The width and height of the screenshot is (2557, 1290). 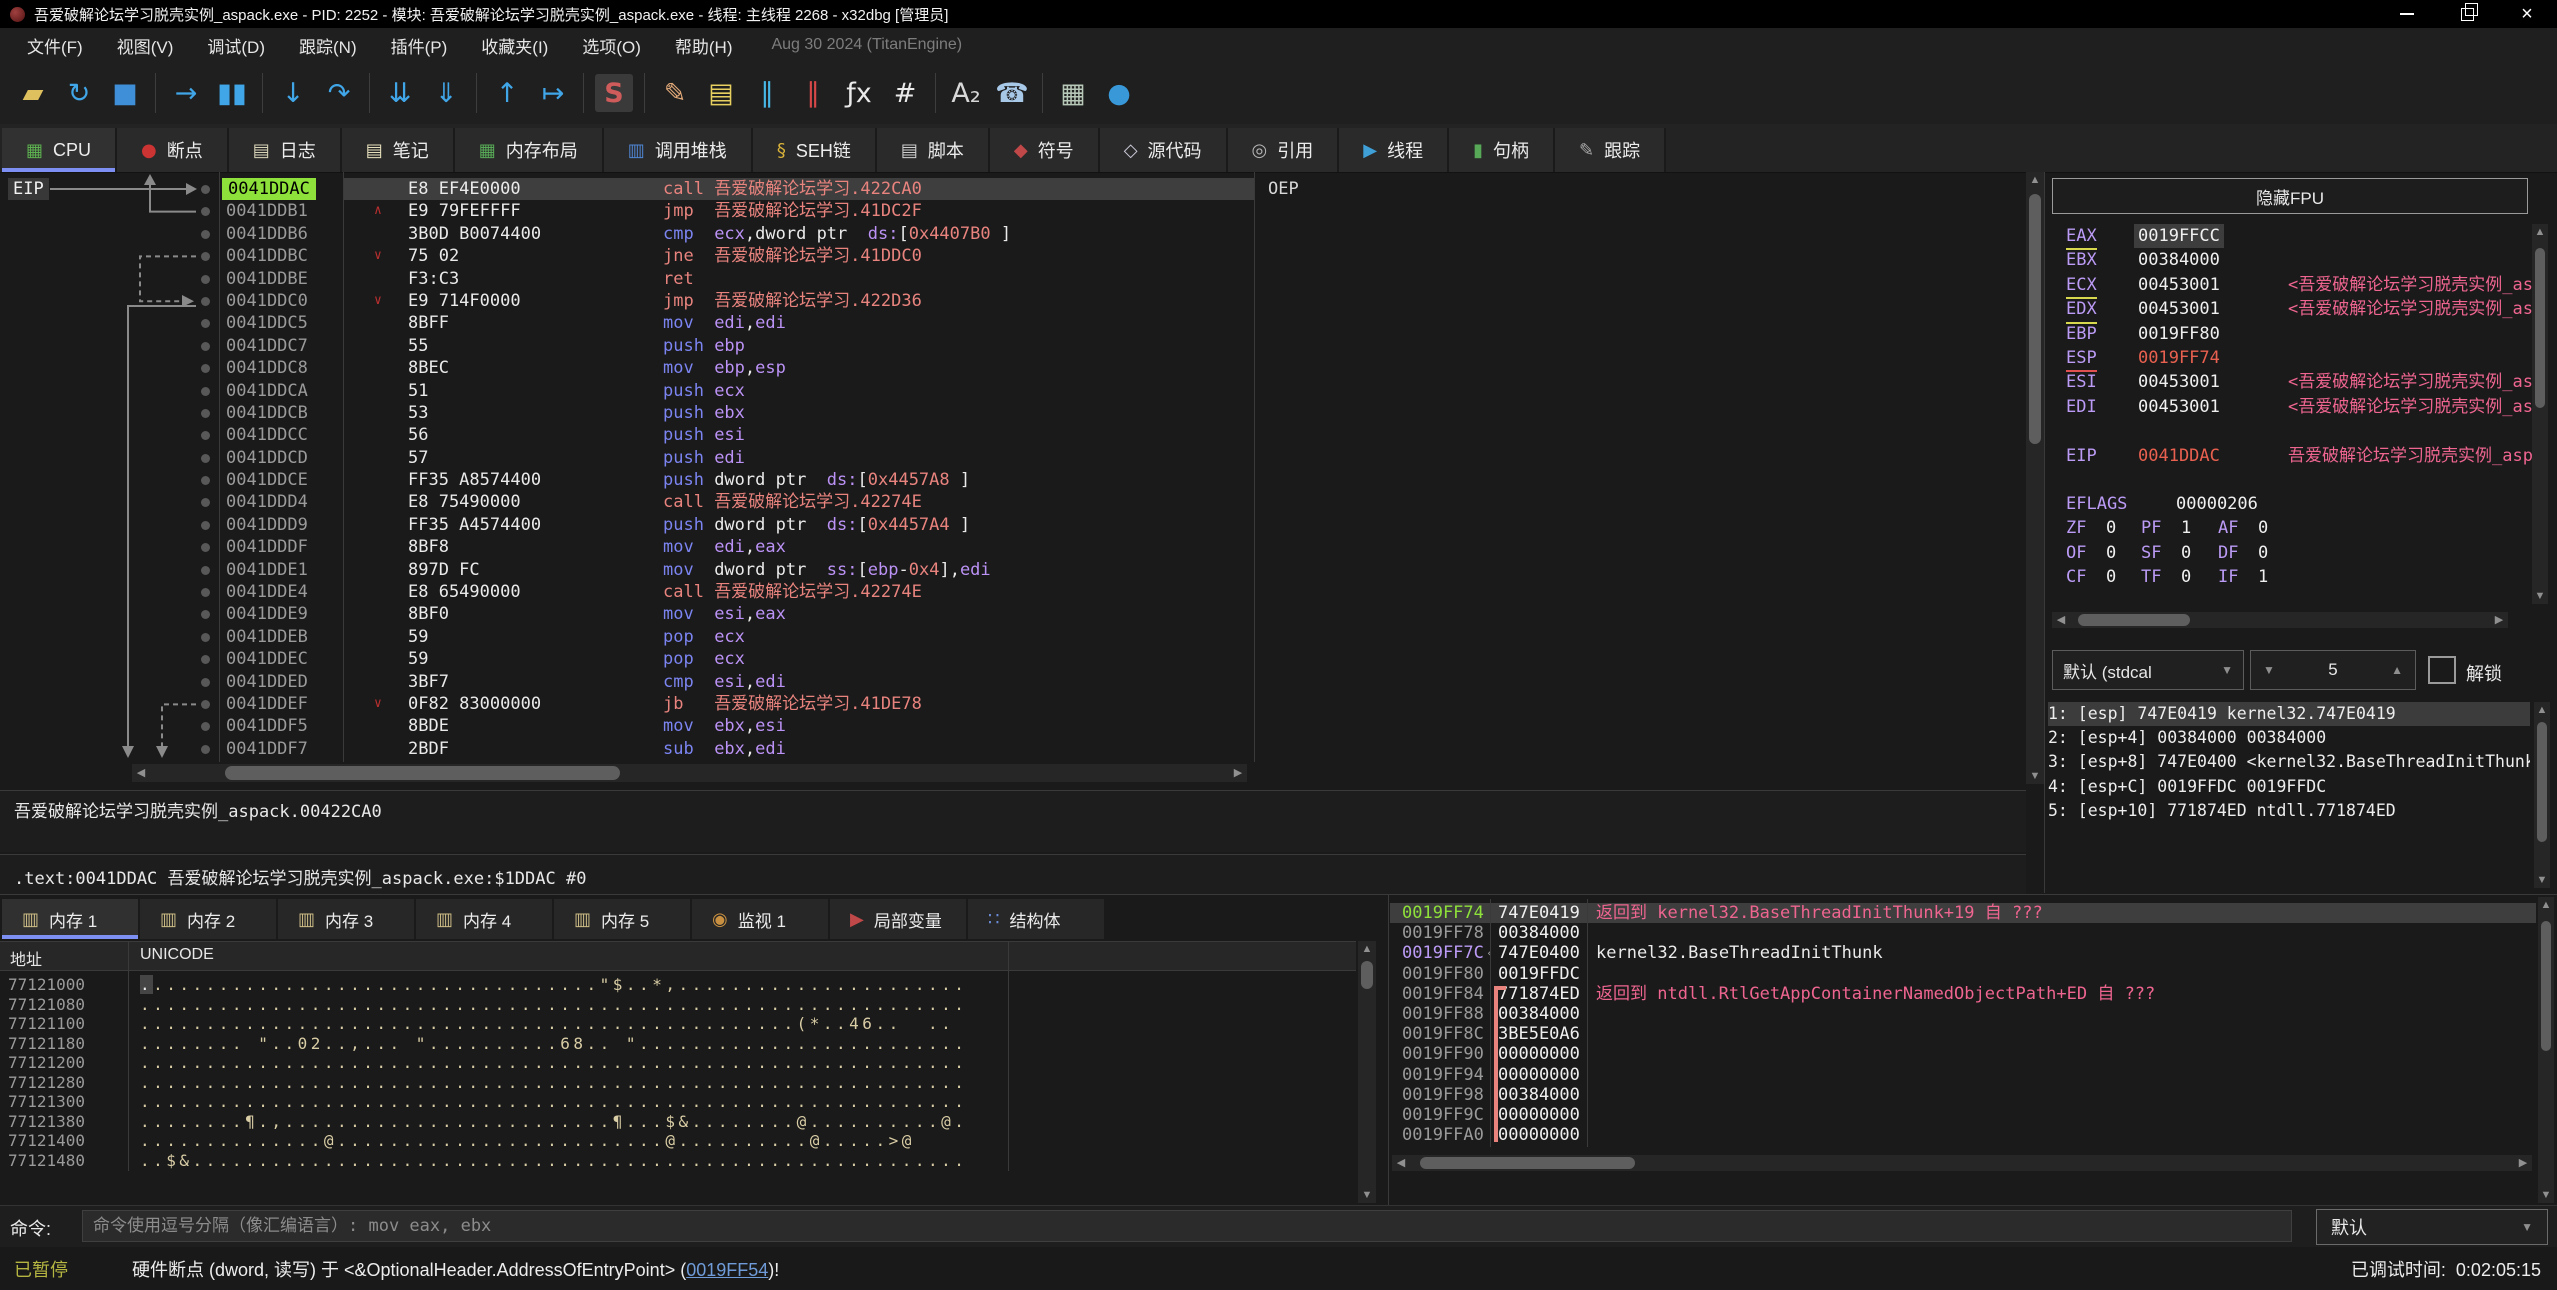 What do you see at coordinates (678, 150) in the screenshot?
I see `tab-call-stack: ▥ 调用堆栈` at bounding box center [678, 150].